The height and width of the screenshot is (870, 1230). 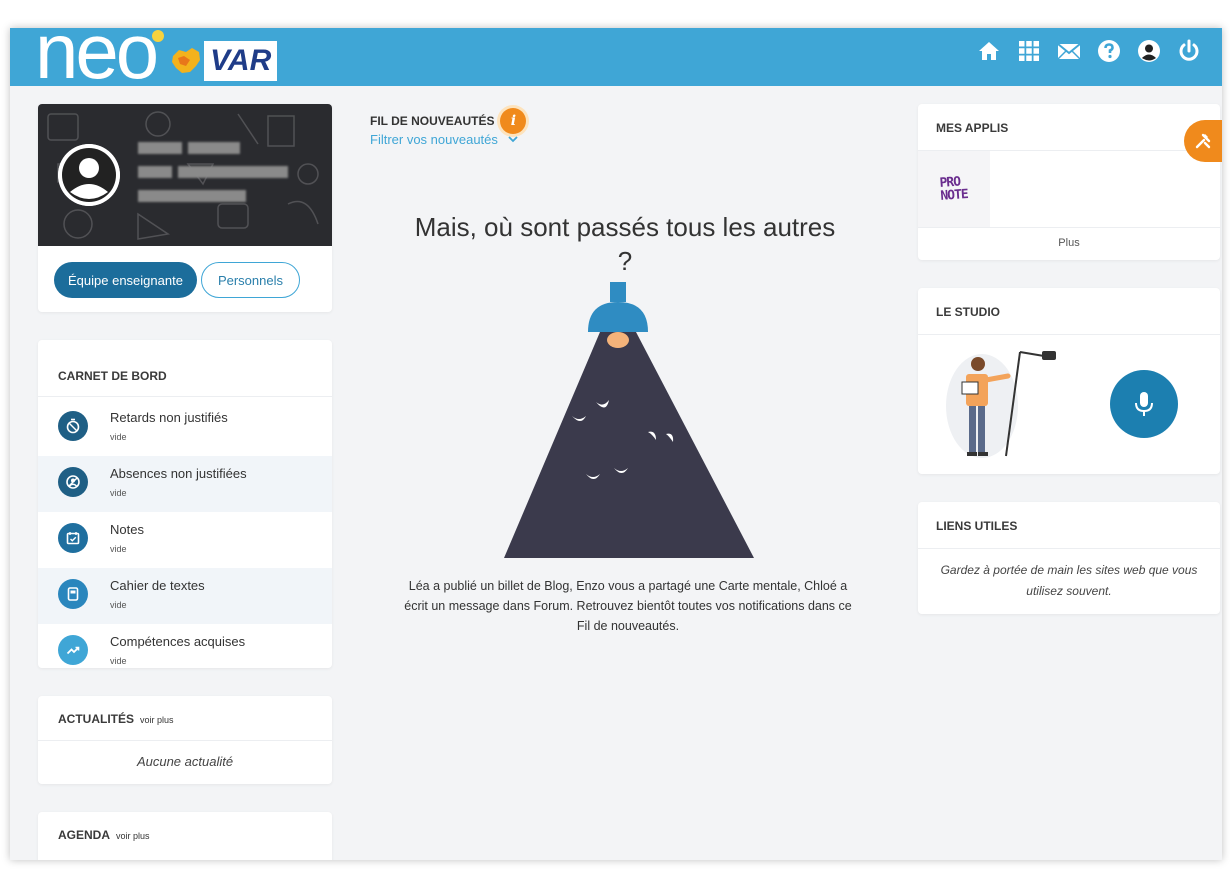 I want to click on logo-var-text: VAR, so click(x=241, y=61).